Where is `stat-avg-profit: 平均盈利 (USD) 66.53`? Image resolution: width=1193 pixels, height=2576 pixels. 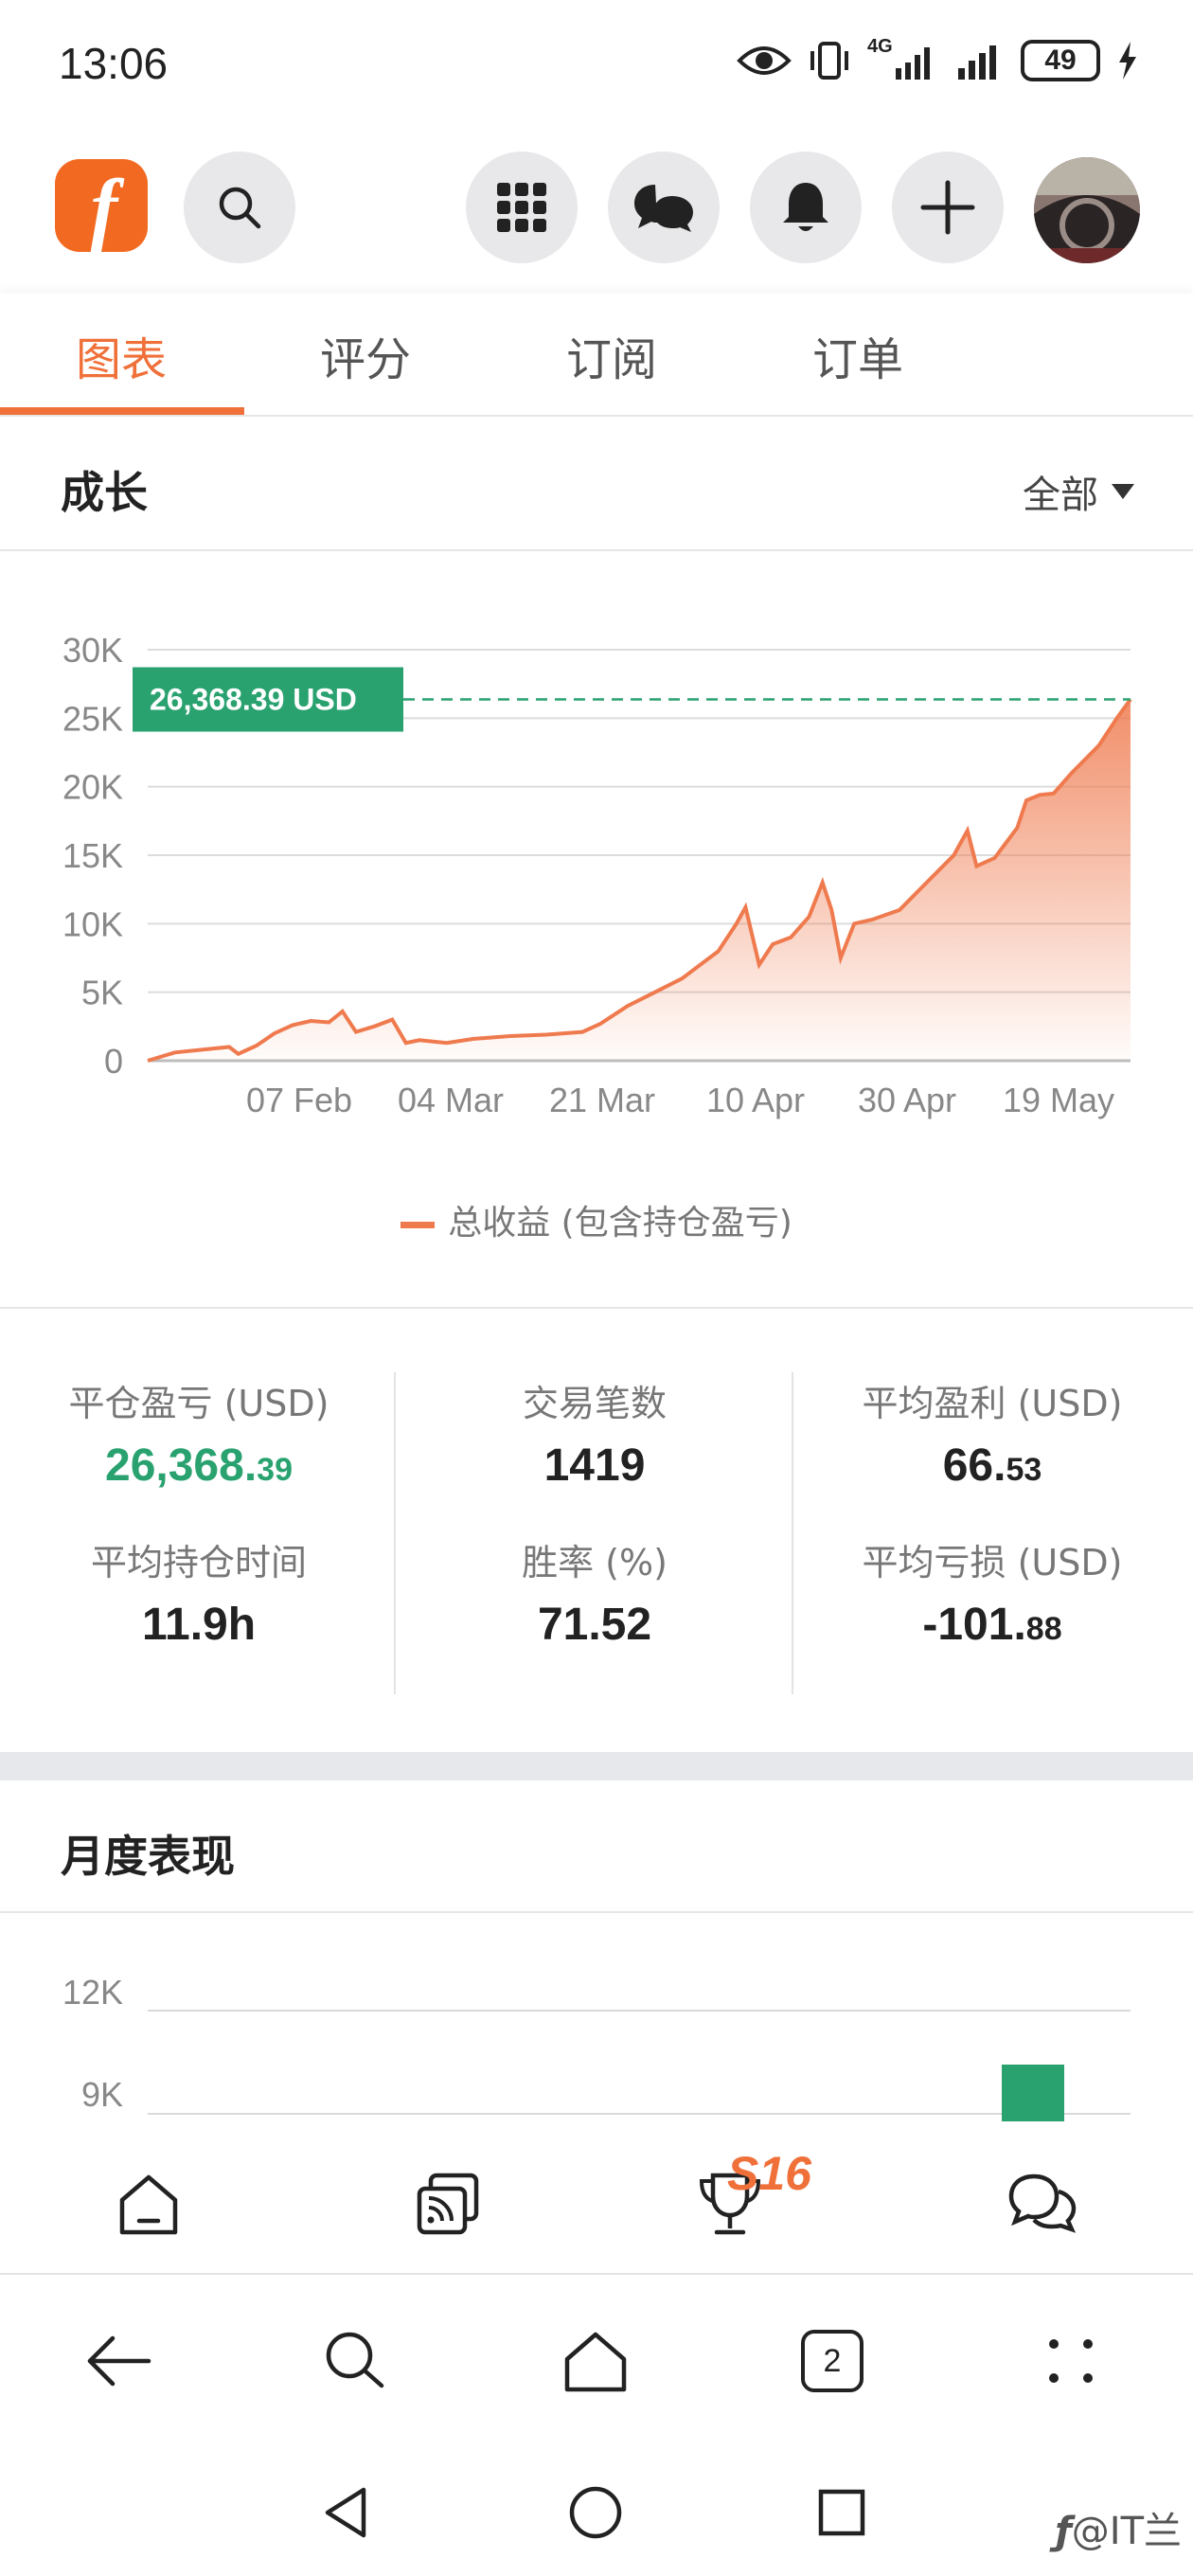
stat-avg-profit: 平均盈利 (USD) 66.53 is located at coordinates (992, 1433).